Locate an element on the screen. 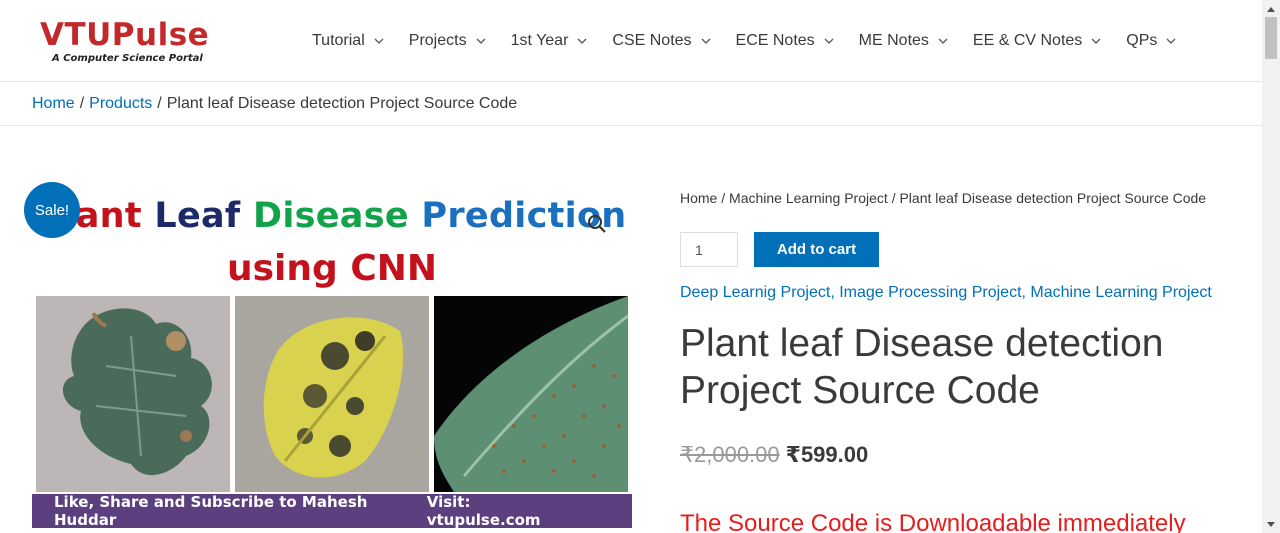  image-title-line2: using CNN is located at coordinates (331, 268).